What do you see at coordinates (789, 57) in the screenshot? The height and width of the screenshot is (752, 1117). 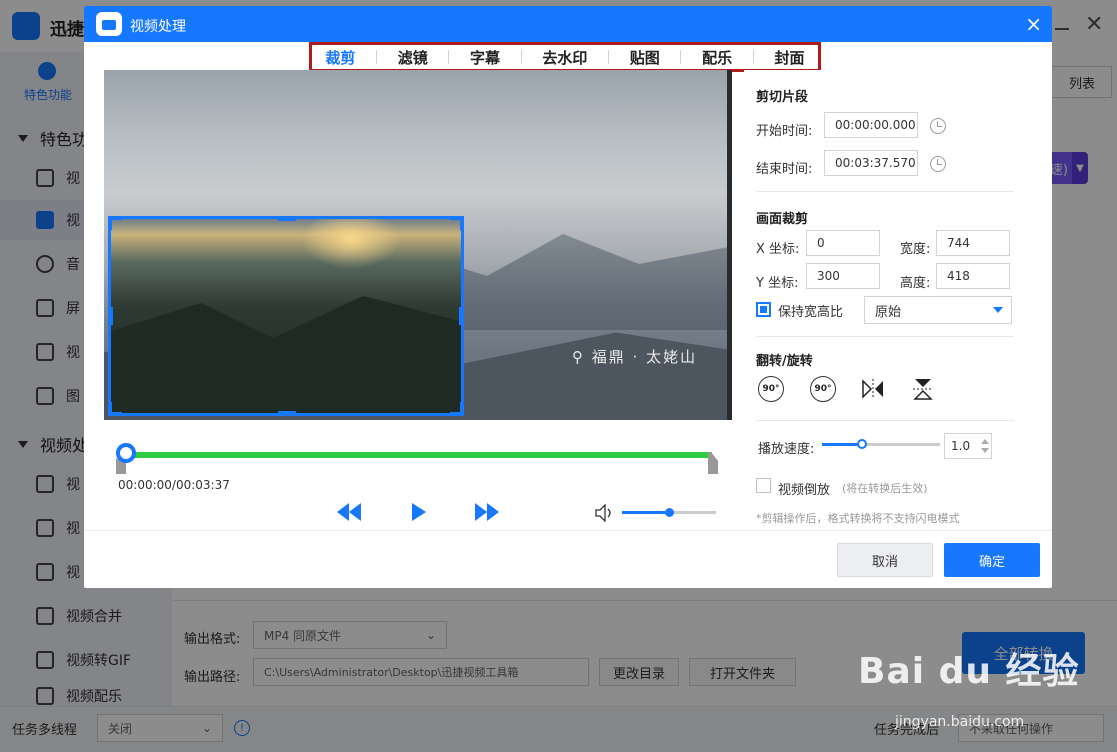 I see `tab-cover: 封面` at bounding box center [789, 57].